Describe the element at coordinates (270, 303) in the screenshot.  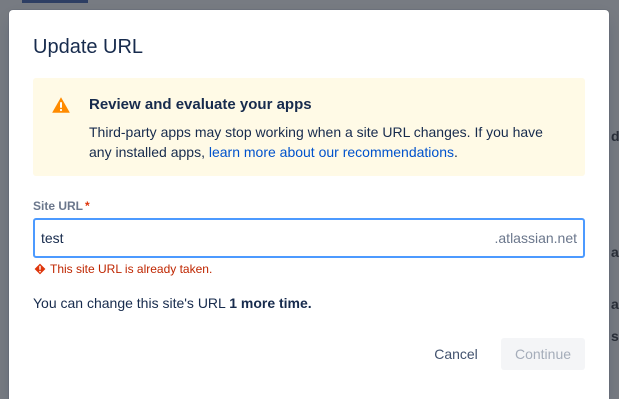
I see `change-note-emphasis: 1 more time.` at that location.